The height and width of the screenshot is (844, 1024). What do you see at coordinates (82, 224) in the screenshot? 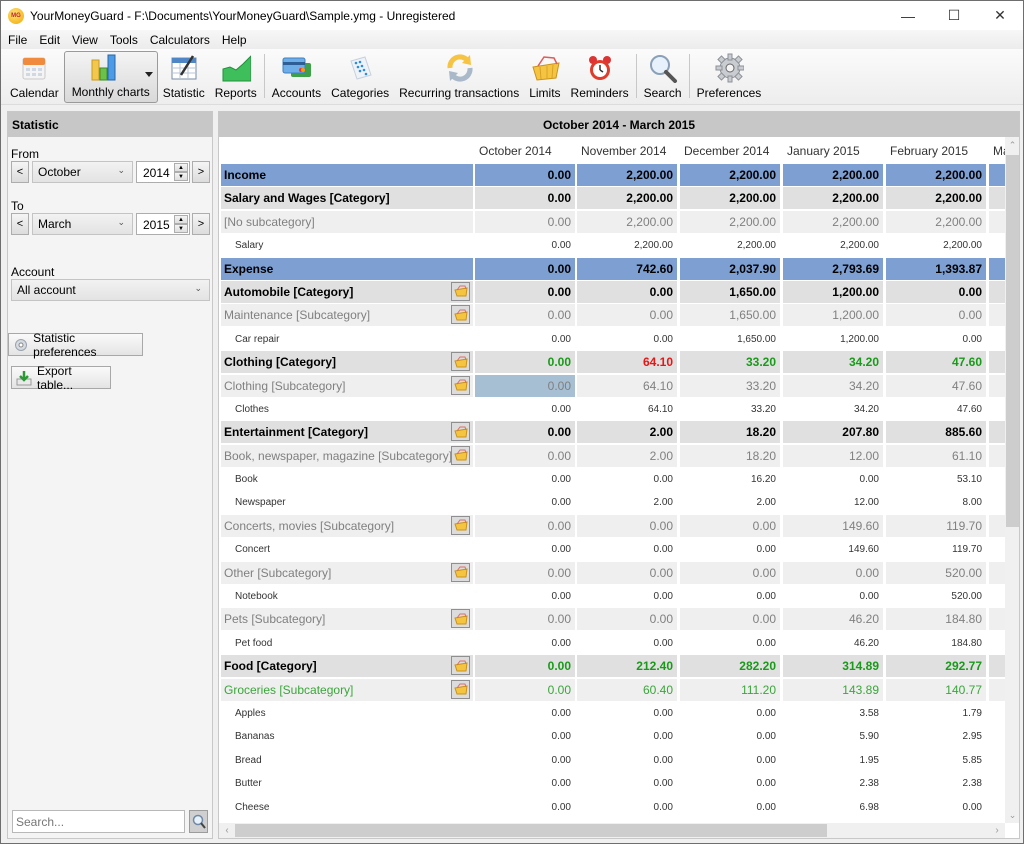
I see `to-month-select: March ⌄` at bounding box center [82, 224].